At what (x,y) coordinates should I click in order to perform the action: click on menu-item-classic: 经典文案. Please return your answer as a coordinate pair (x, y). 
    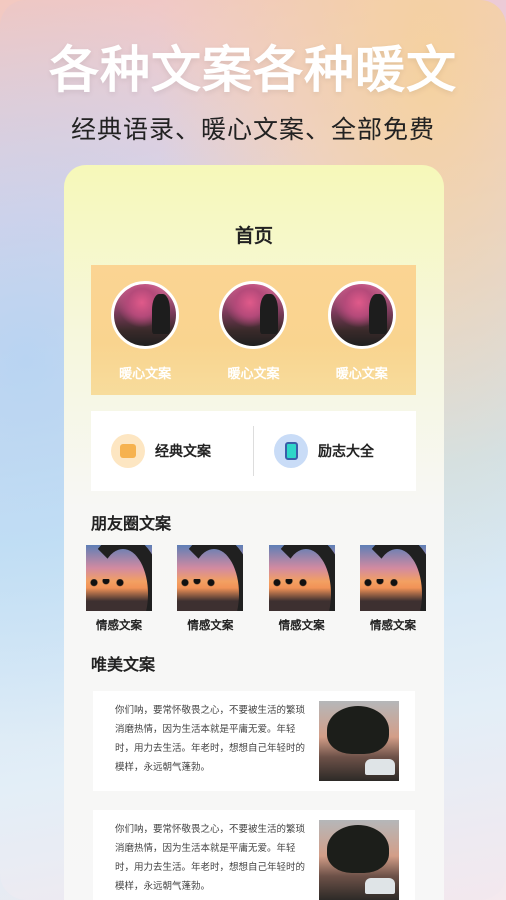
    Looking at the image, I should click on (172, 451).